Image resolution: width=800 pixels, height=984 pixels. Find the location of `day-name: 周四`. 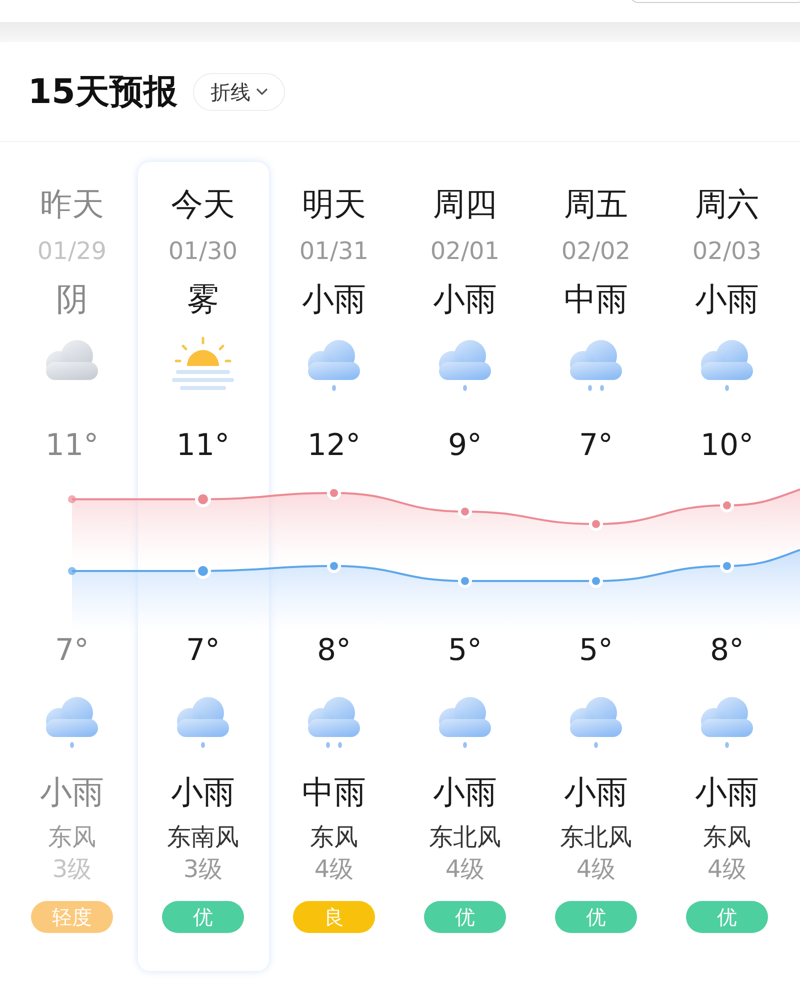

day-name: 周四 is located at coordinates (465, 204).